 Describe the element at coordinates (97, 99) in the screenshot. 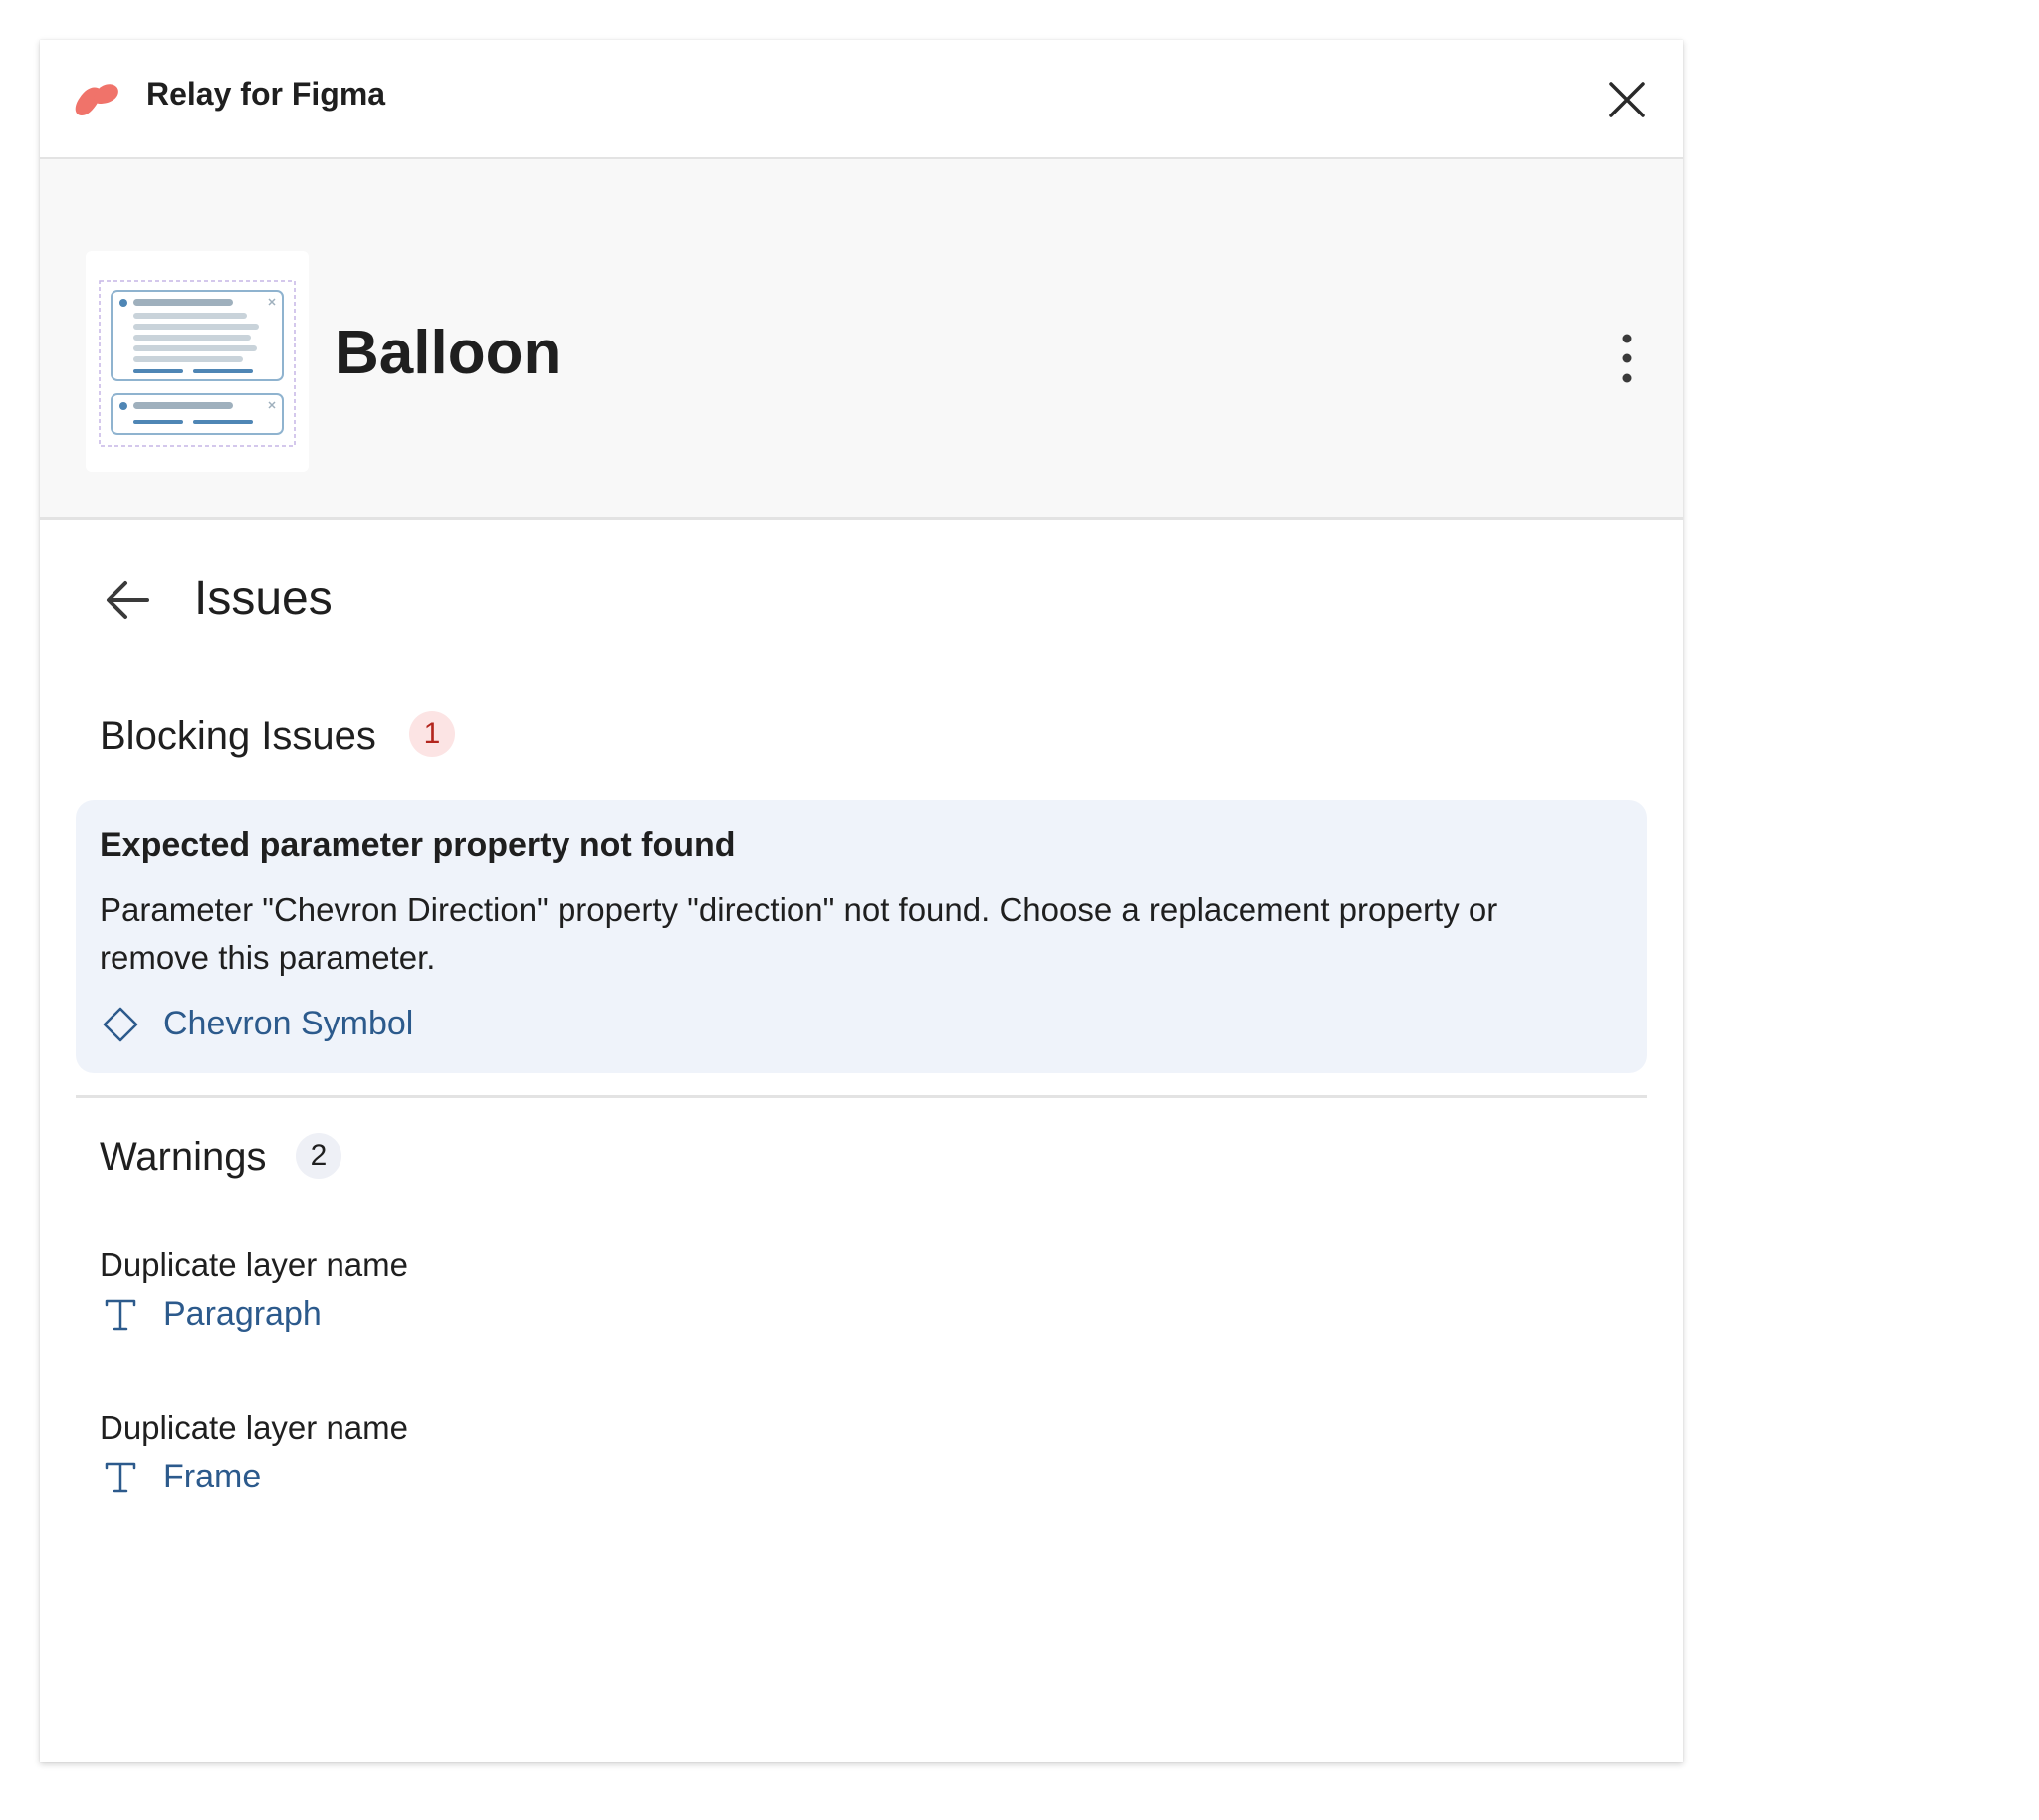

I see `relay-logo-icon` at that location.